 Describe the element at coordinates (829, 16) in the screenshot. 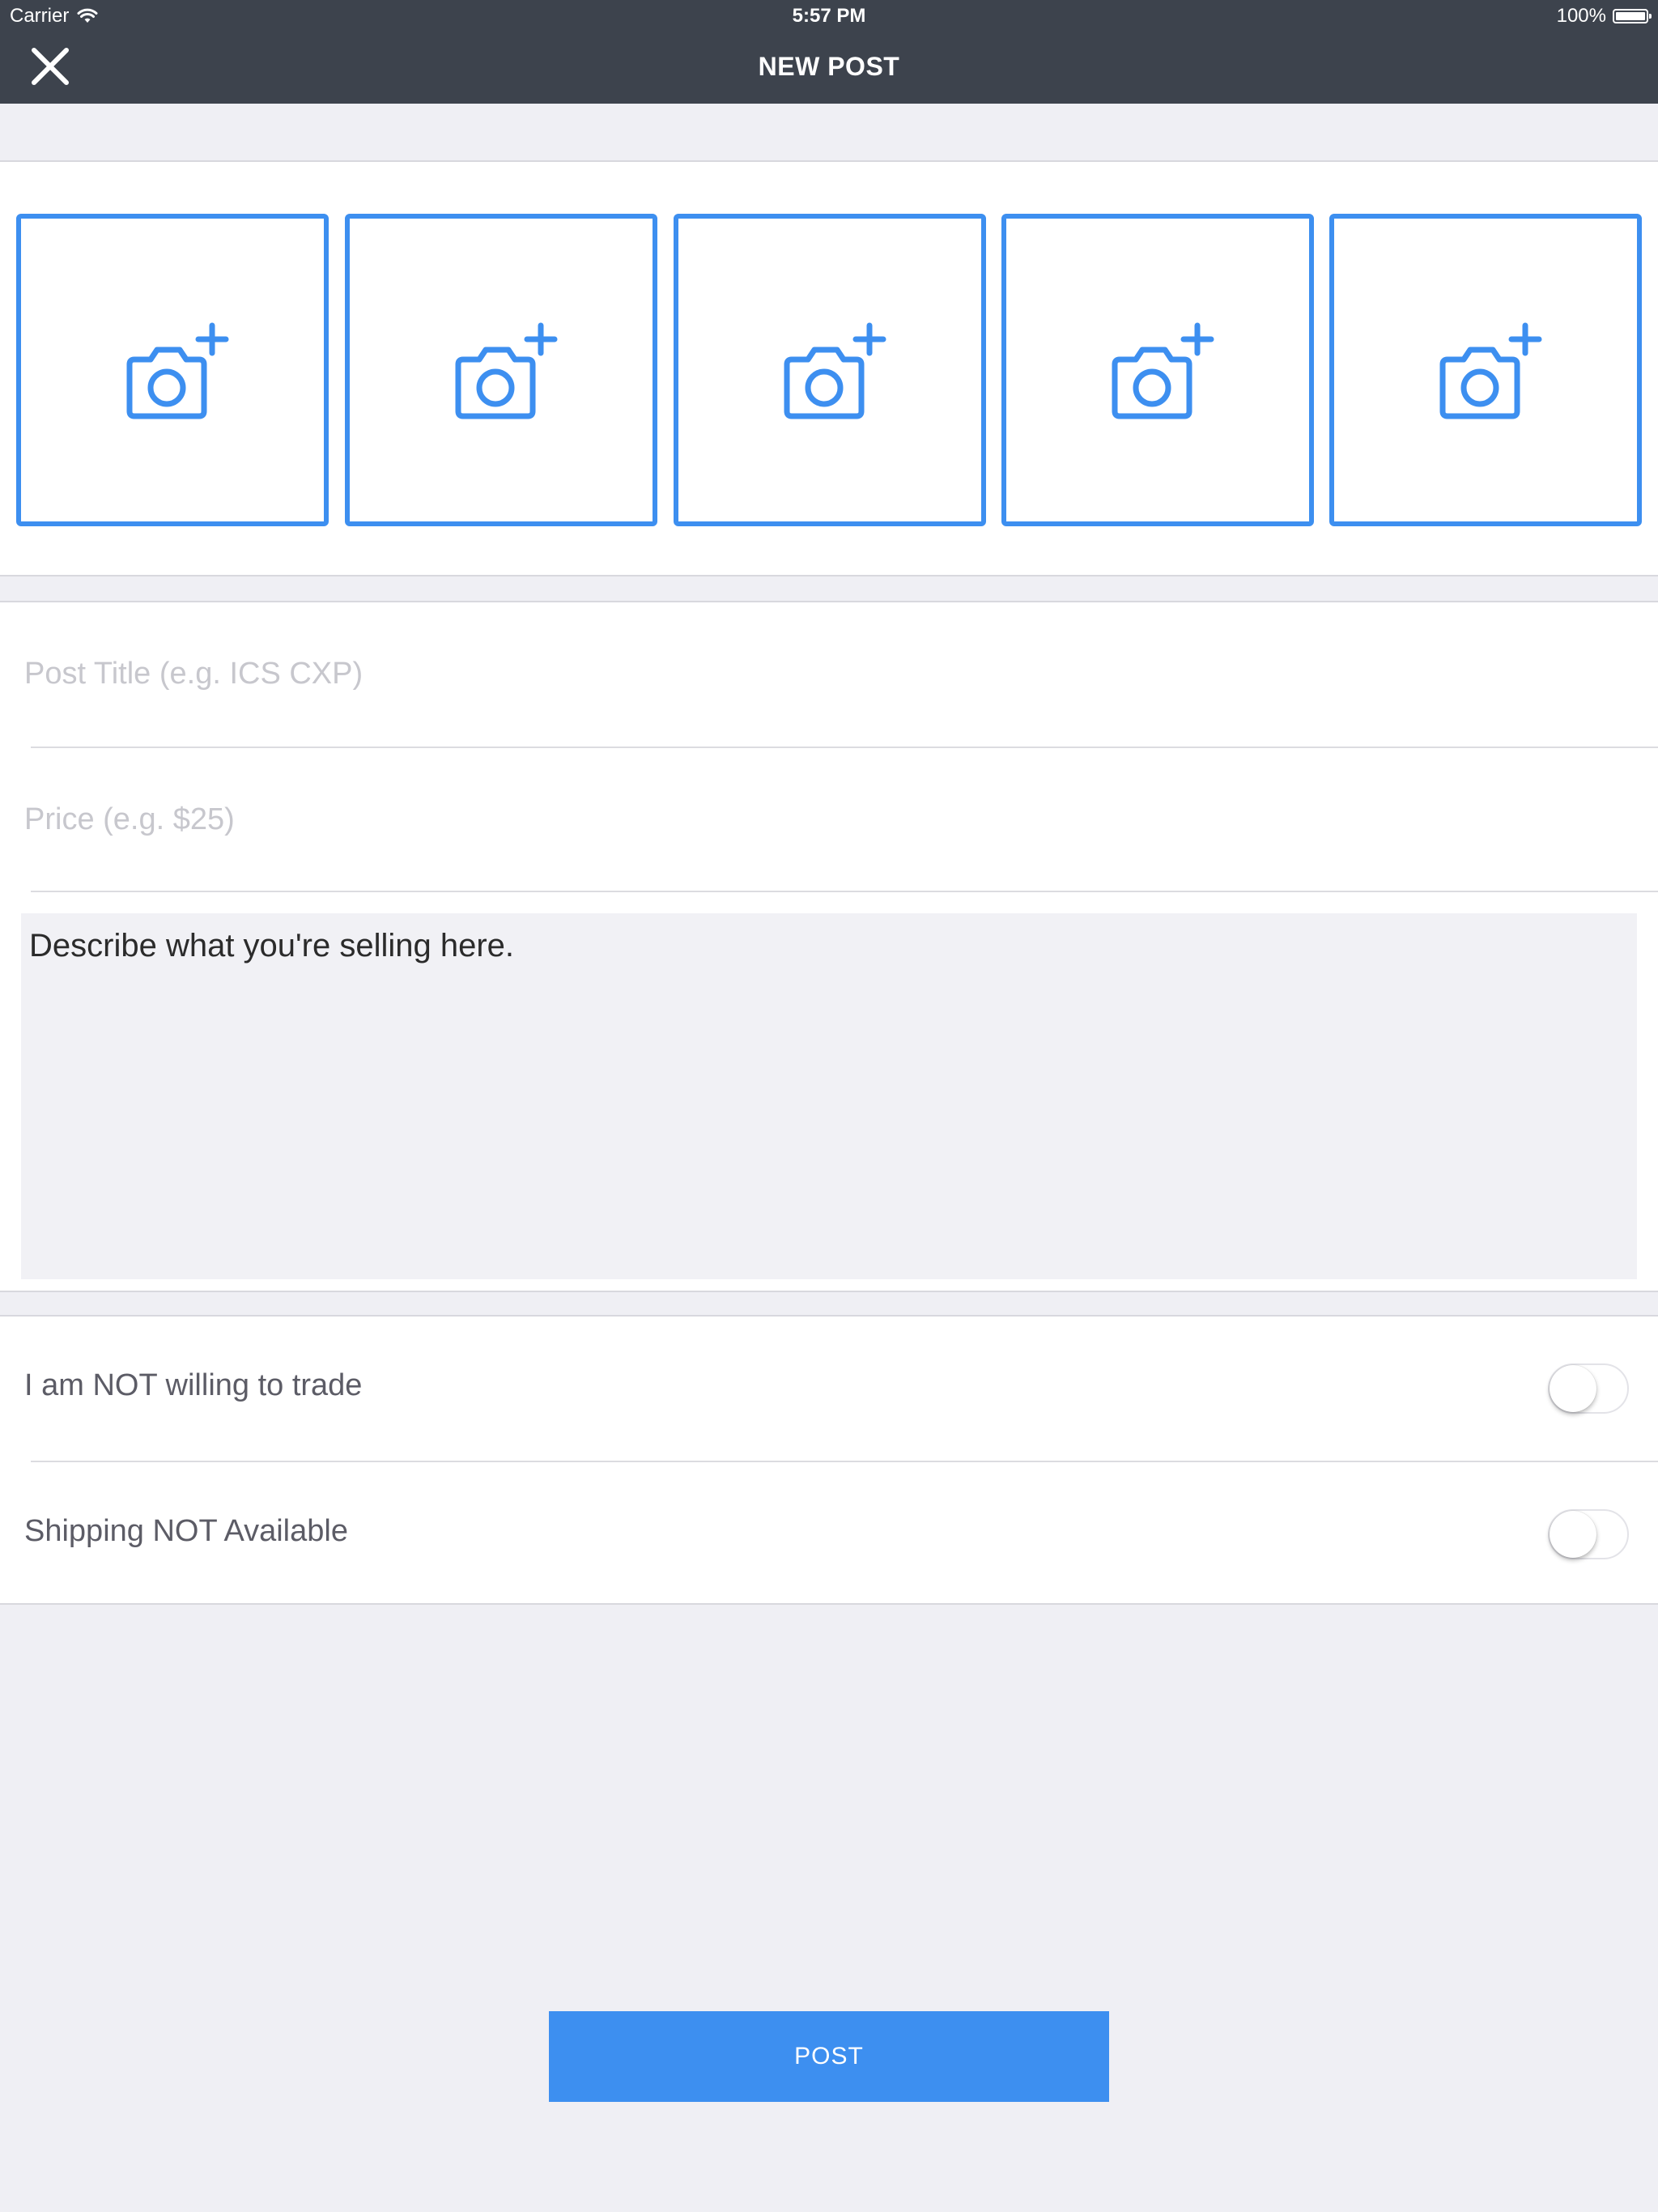

I see `status-time: 5:57 PM` at that location.